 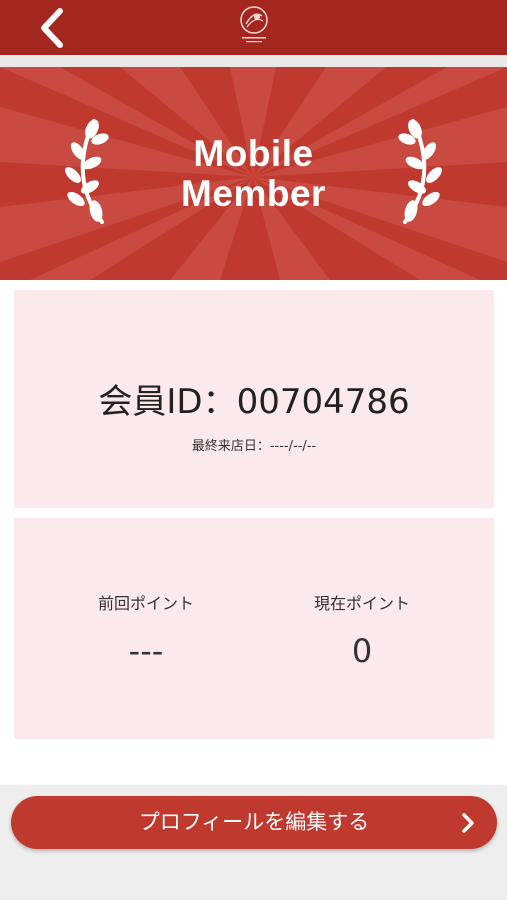 I want to click on edit-profile-label: プロフィールを編集する, so click(x=254, y=822).